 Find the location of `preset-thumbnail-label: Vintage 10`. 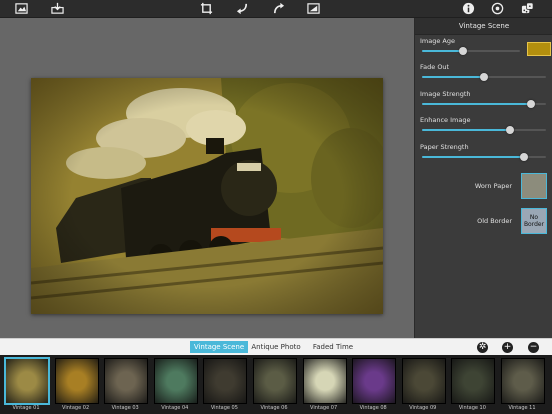

preset-thumbnail-label: Vintage 10 is located at coordinates (472, 408).